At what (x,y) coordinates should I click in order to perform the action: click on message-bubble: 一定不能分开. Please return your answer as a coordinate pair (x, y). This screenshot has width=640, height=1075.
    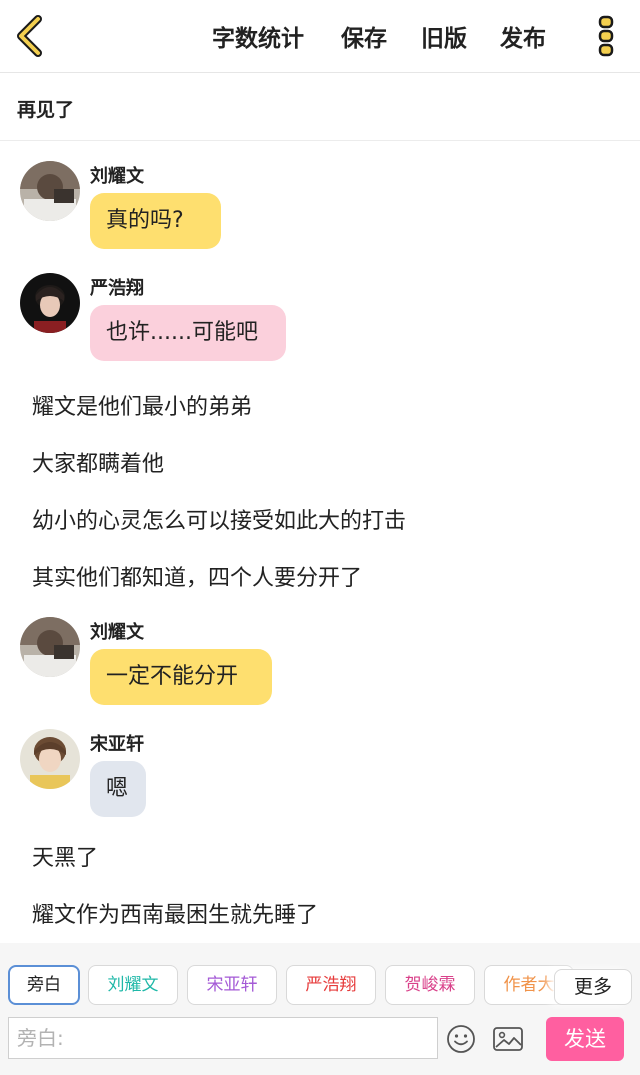
    Looking at the image, I should click on (181, 677).